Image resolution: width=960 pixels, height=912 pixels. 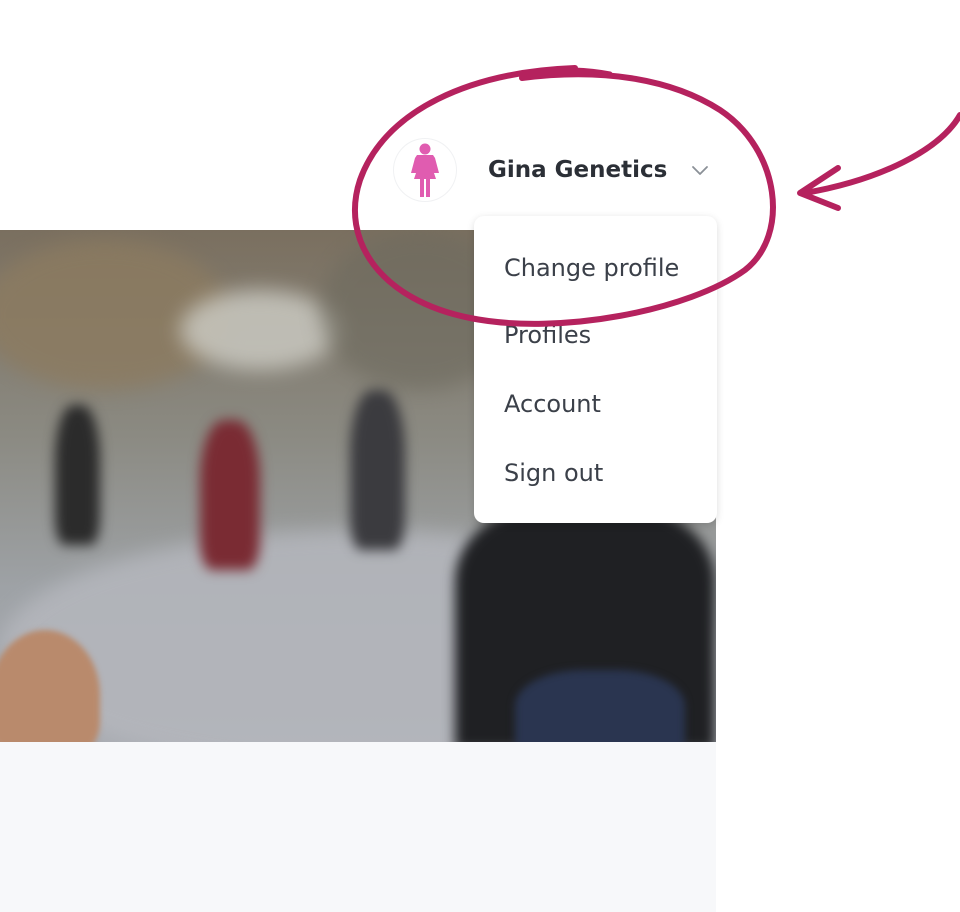 I want to click on female-figure-icon, so click(x=425, y=170).